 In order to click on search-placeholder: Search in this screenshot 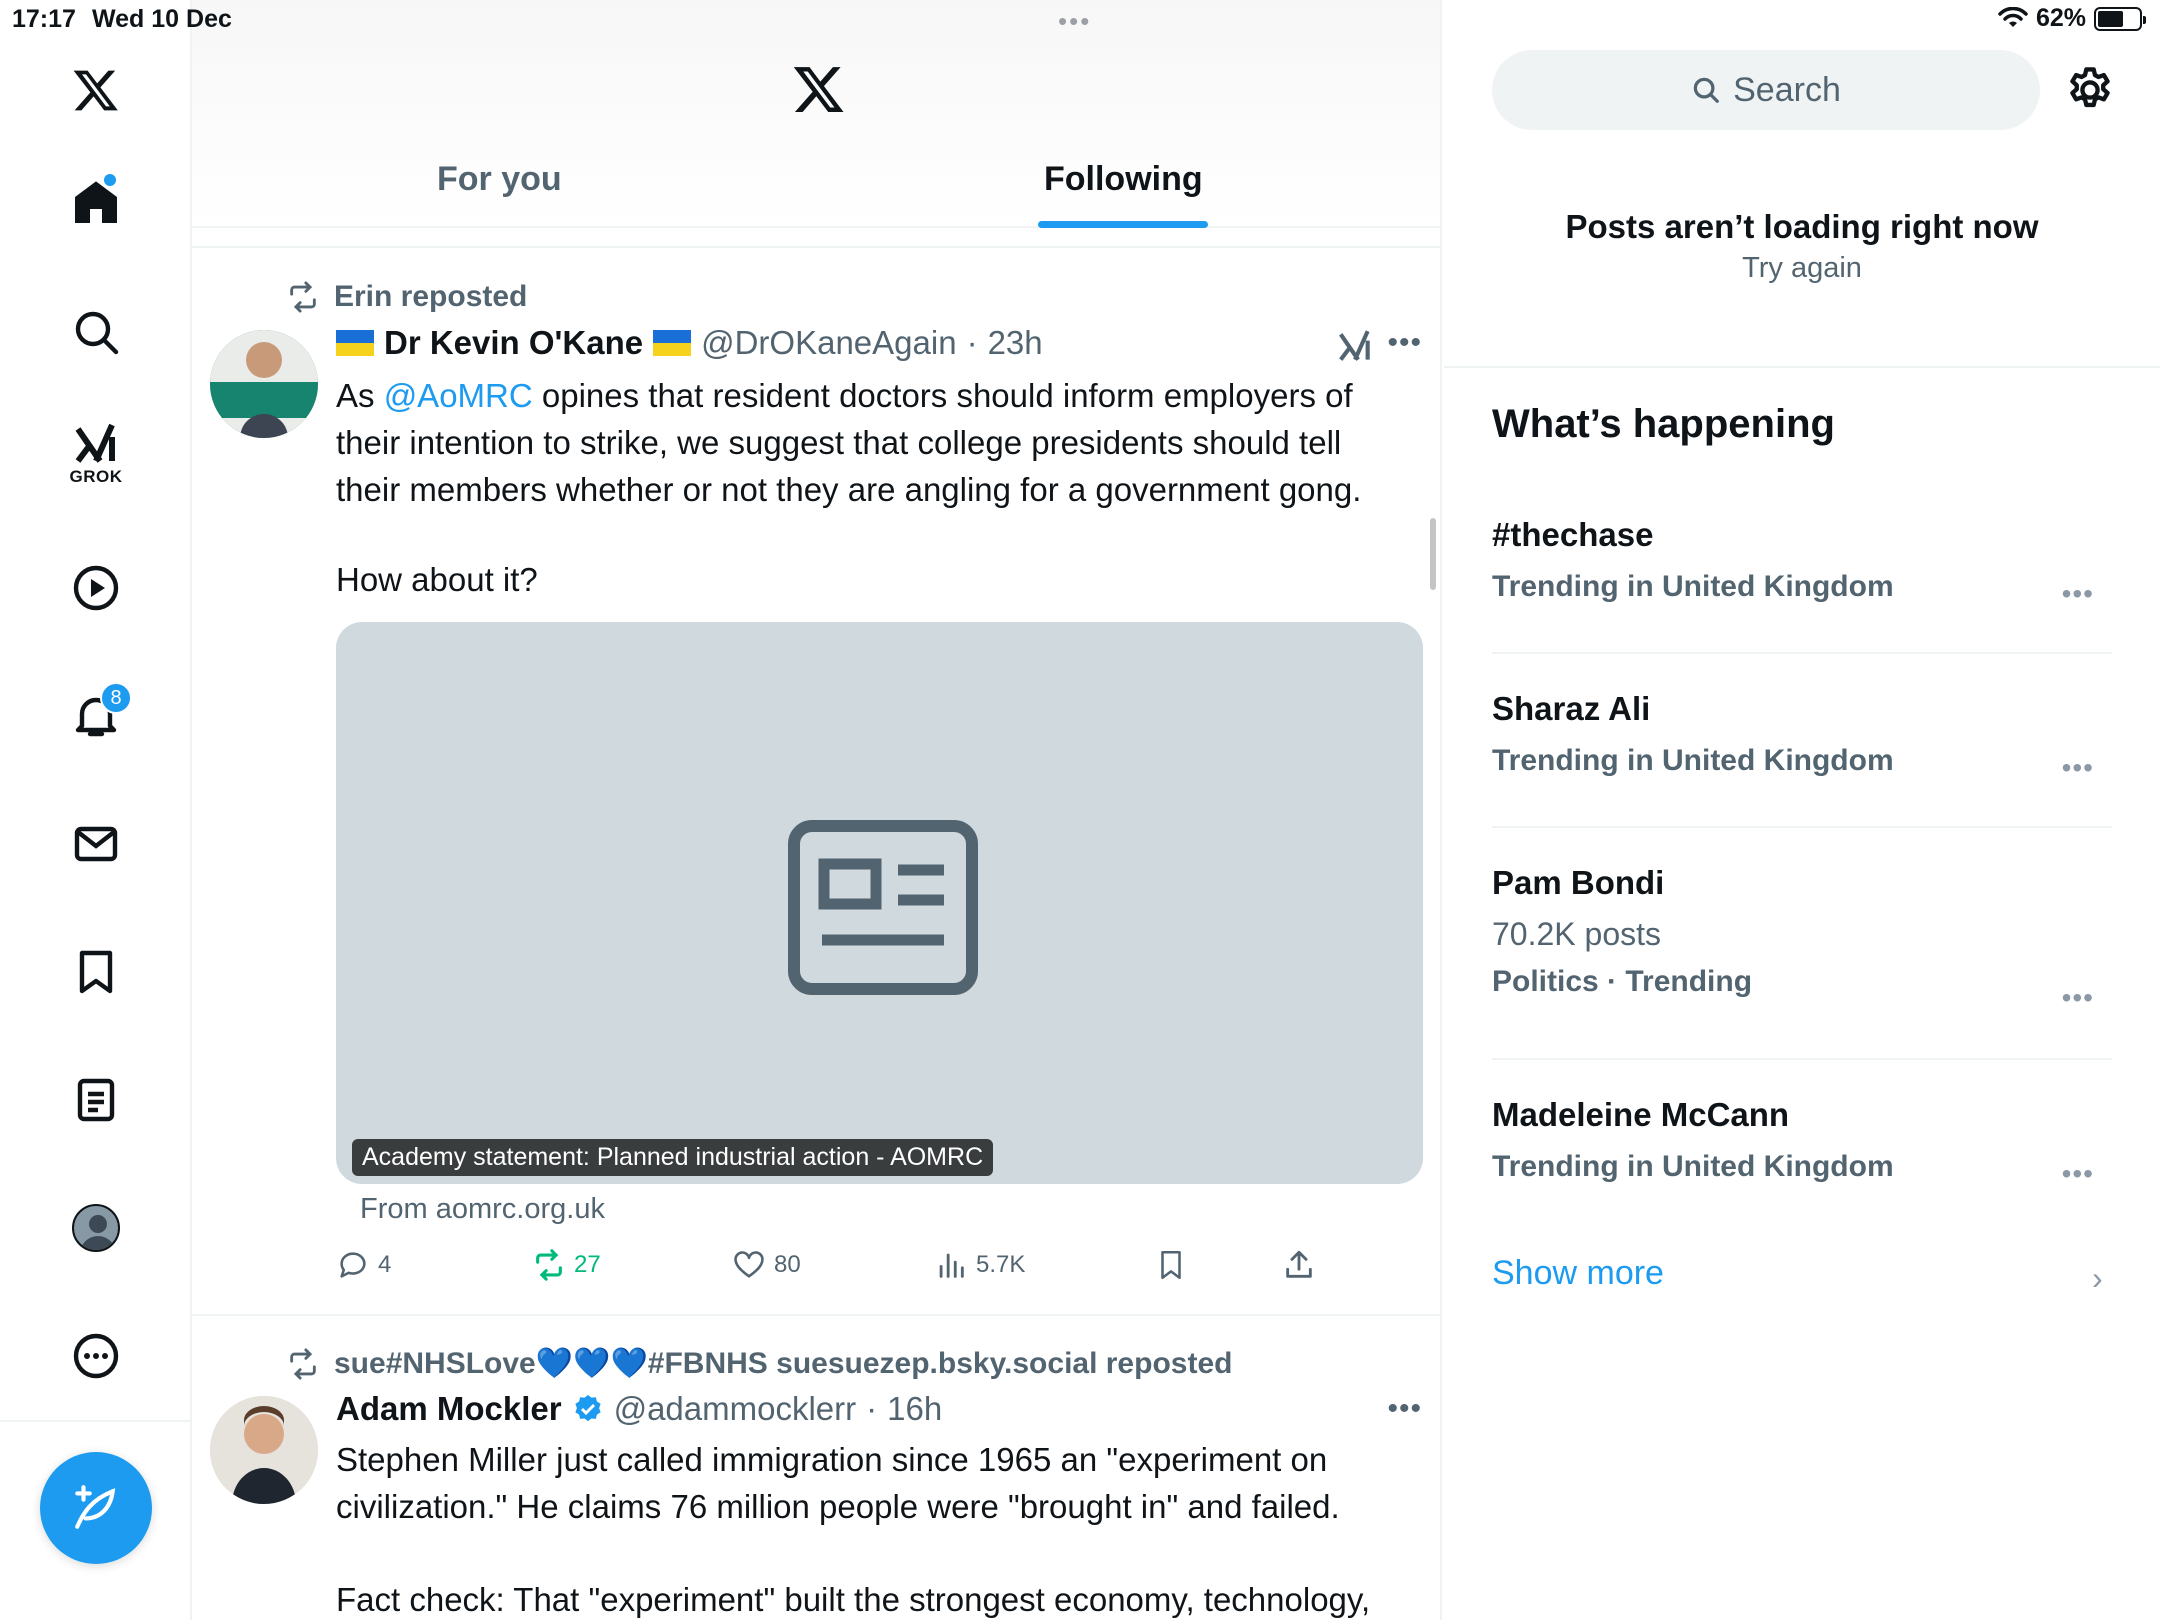, I will do `click(1787, 89)`.